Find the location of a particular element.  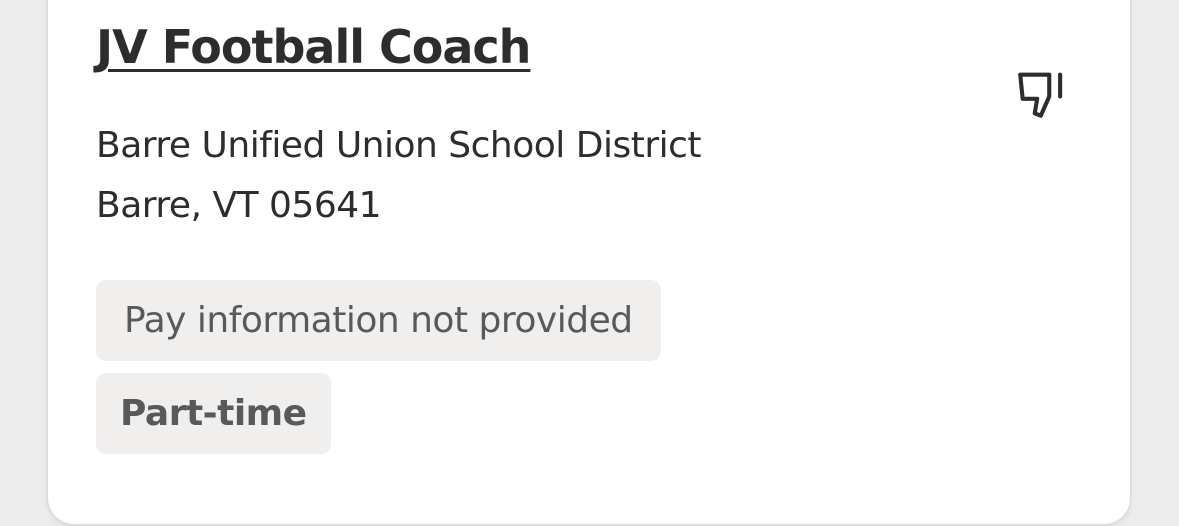

thumbs-down-icon is located at coordinates (1042, 96).